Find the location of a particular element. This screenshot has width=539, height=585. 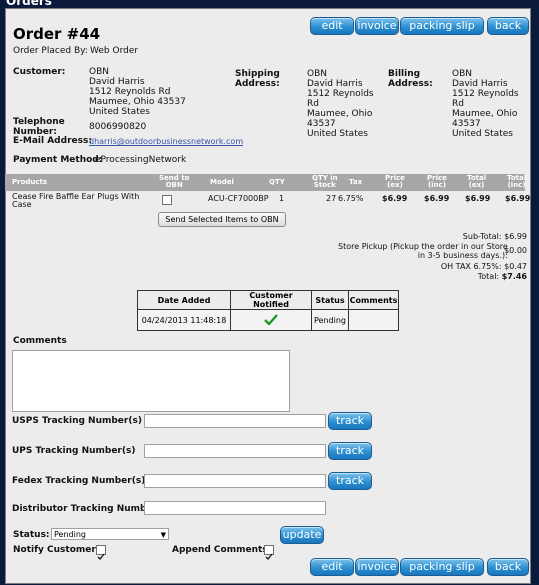

invoice-button-bottom: invoice is located at coordinates (377, 567).